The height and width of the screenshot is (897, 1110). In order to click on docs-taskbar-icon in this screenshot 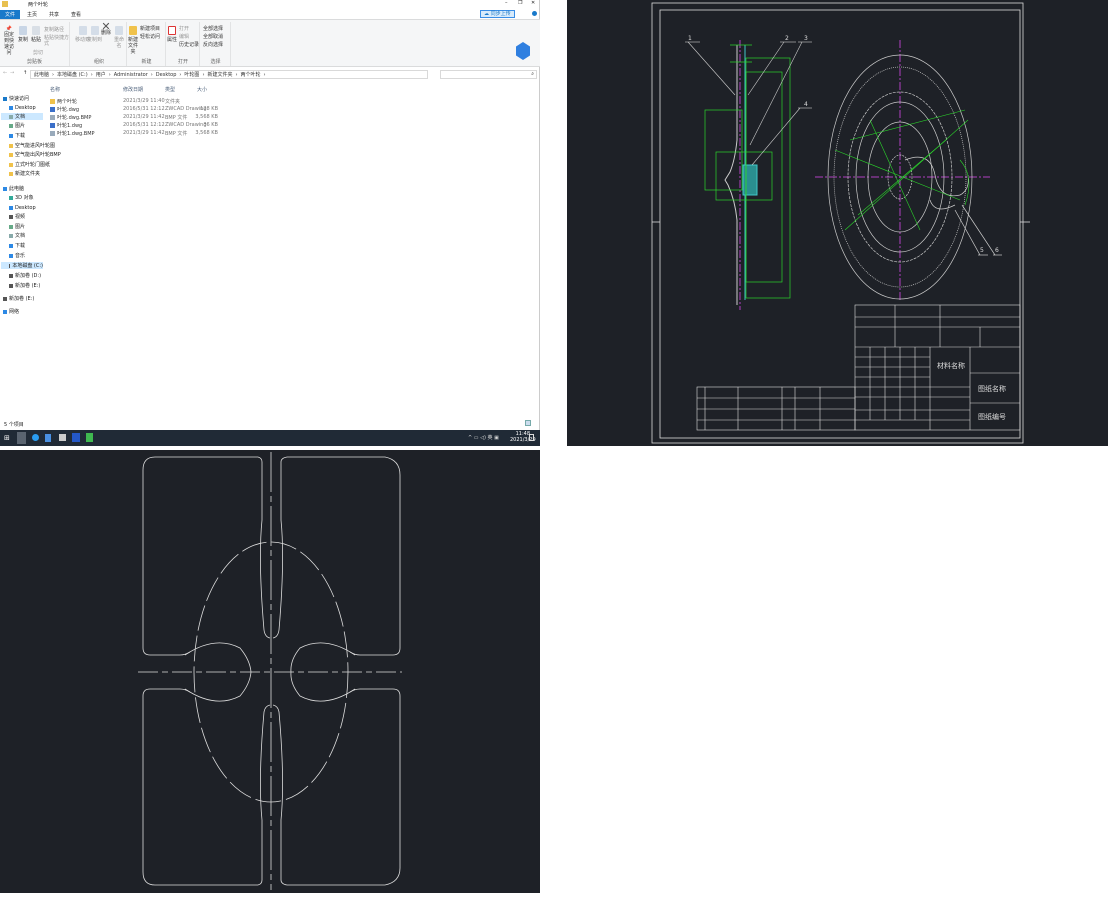, I will do `click(48, 438)`.